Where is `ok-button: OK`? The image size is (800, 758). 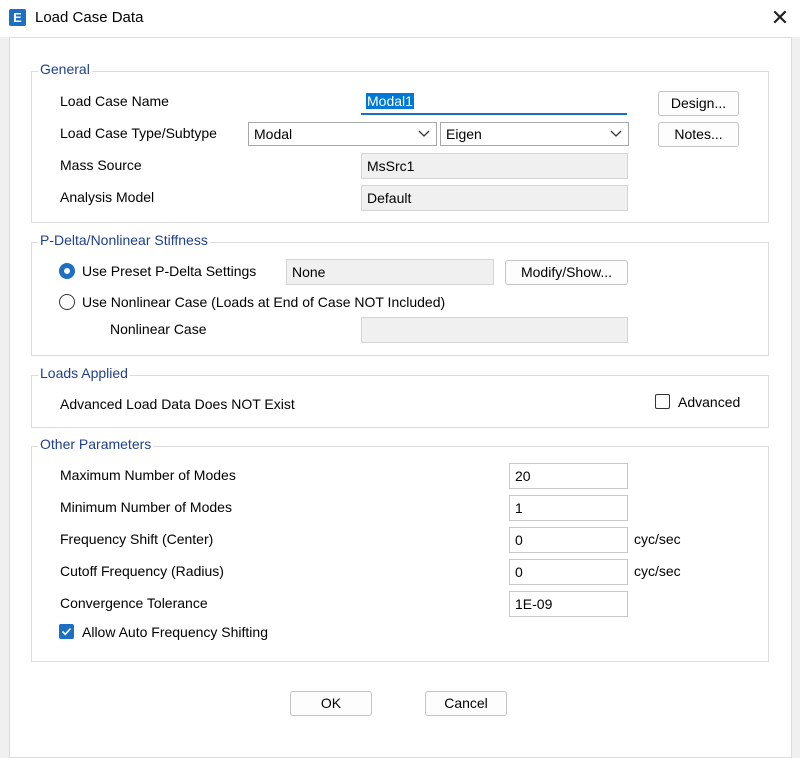 ok-button: OK is located at coordinates (331, 703).